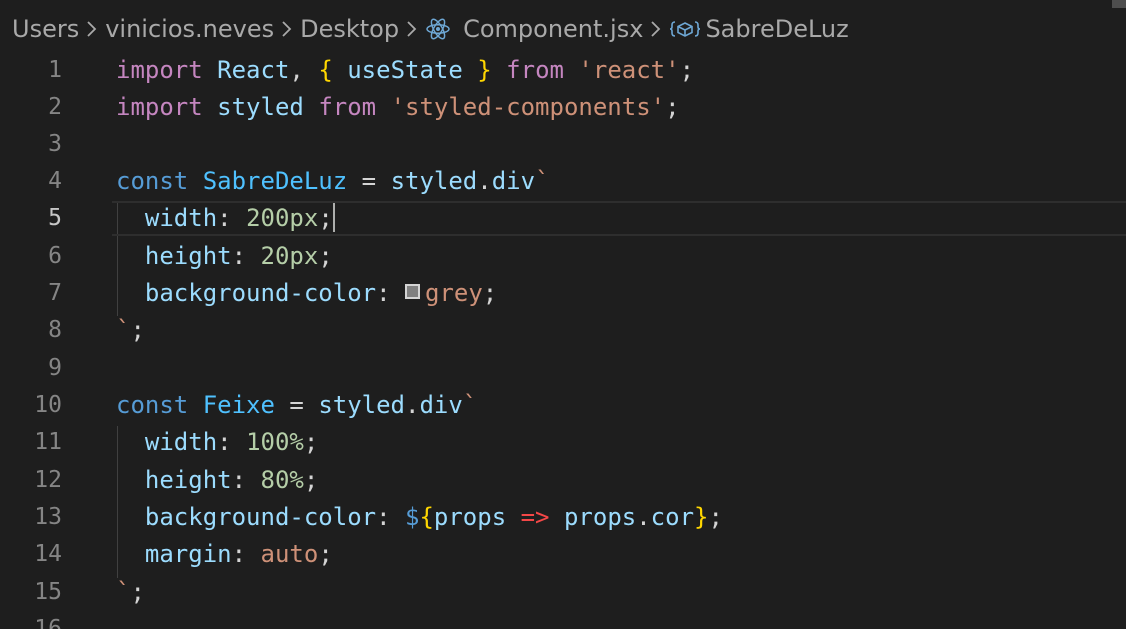  I want to click on breadcrumb-item-user: vinicios.neves, so click(189, 29).